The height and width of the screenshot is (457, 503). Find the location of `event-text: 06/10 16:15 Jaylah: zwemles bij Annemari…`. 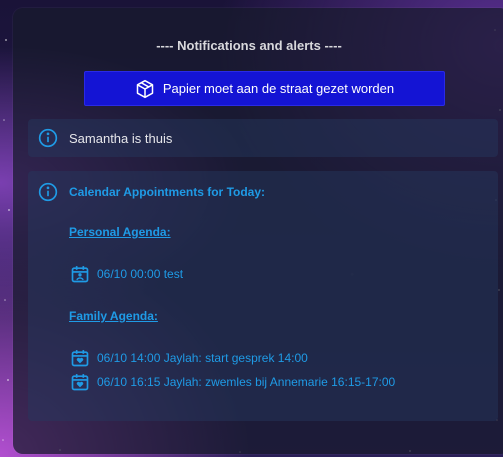

event-text: 06/10 16:15 Jaylah: zwemles bij Annemari… is located at coordinates (246, 382).